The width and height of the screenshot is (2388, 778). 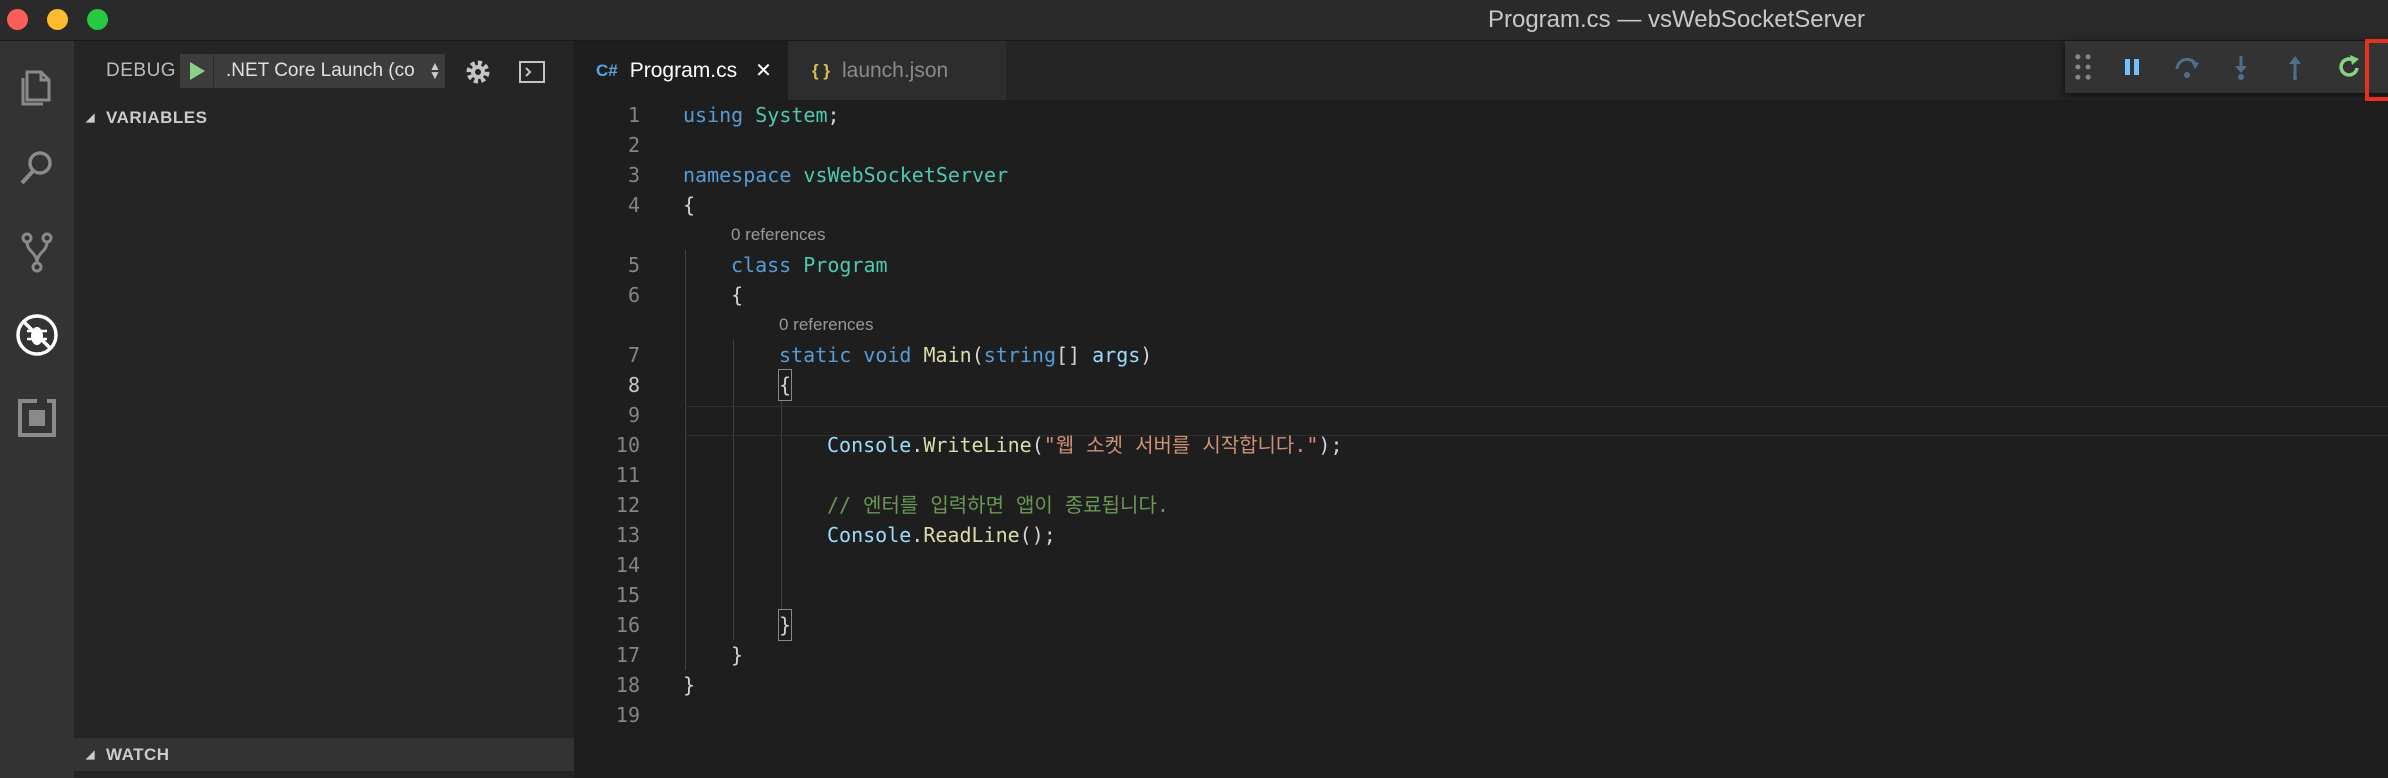 What do you see at coordinates (971, 535) in the screenshot?
I see `method-name: ReadLine` at bounding box center [971, 535].